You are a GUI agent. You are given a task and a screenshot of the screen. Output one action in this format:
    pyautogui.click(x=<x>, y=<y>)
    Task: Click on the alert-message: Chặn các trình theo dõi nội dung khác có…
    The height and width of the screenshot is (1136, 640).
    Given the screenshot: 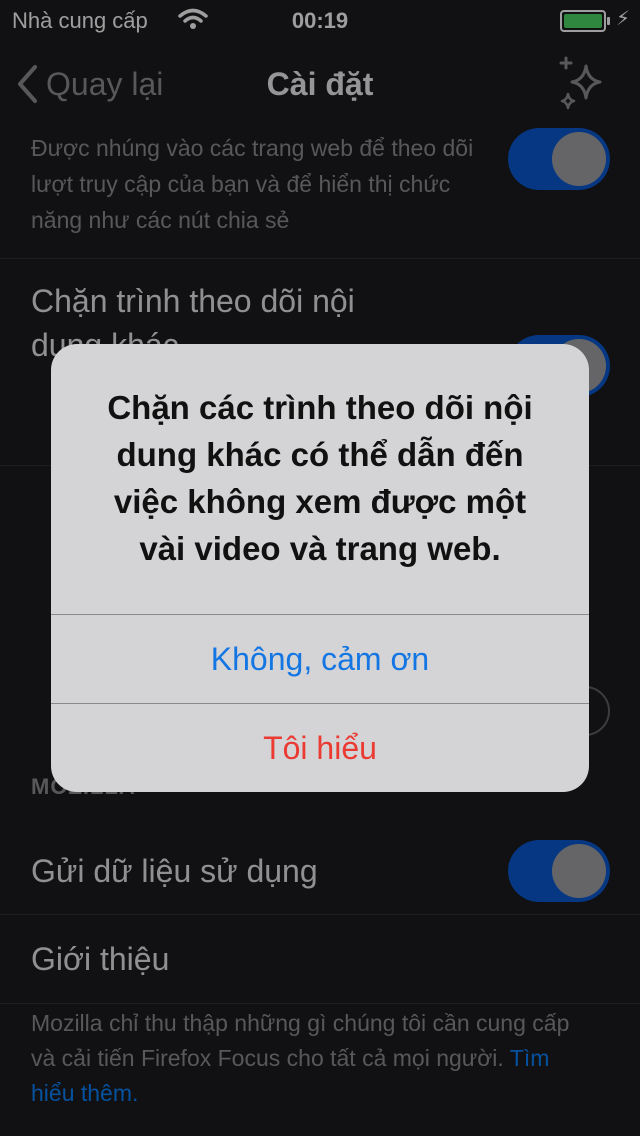 What is the action you would take?
    pyautogui.click(x=320, y=478)
    